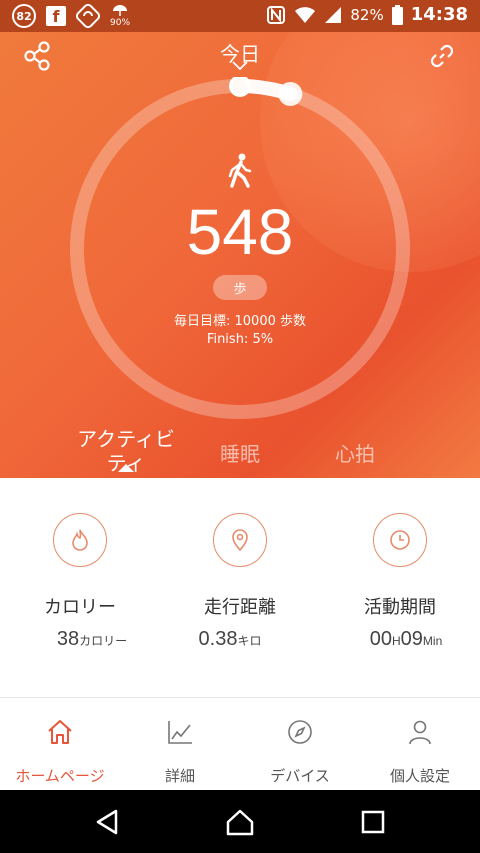 The height and width of the screenshot is (853, 480). What do you see at coordinates (419, 776) in the screenshot?
I see `nav-profile-label: 個人設定` at bounding box center [419, 776].